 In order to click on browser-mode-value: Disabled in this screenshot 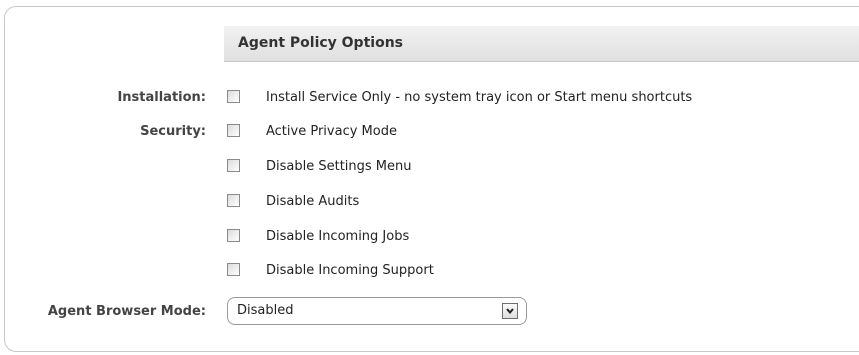, I will do `click(265, 310)`.